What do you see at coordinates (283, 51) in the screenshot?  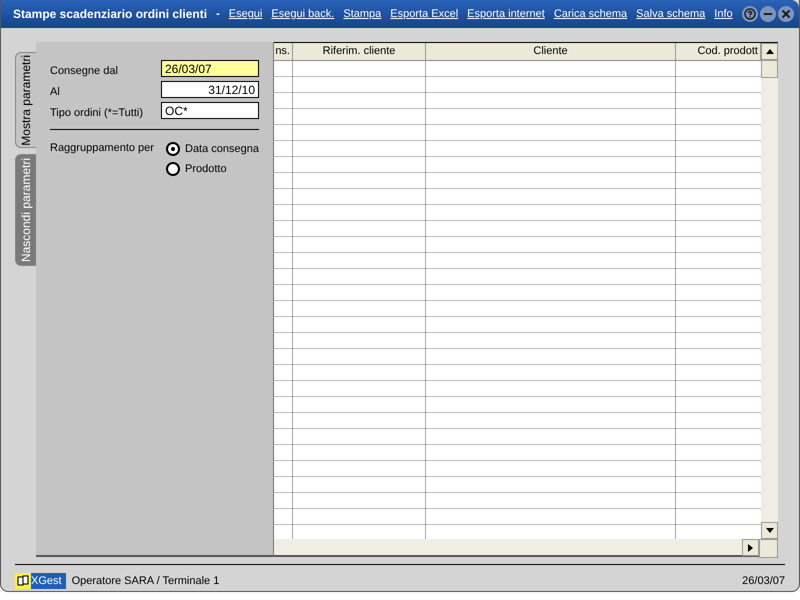 I see `column-header: ns.` at bounding box center [283, 51].